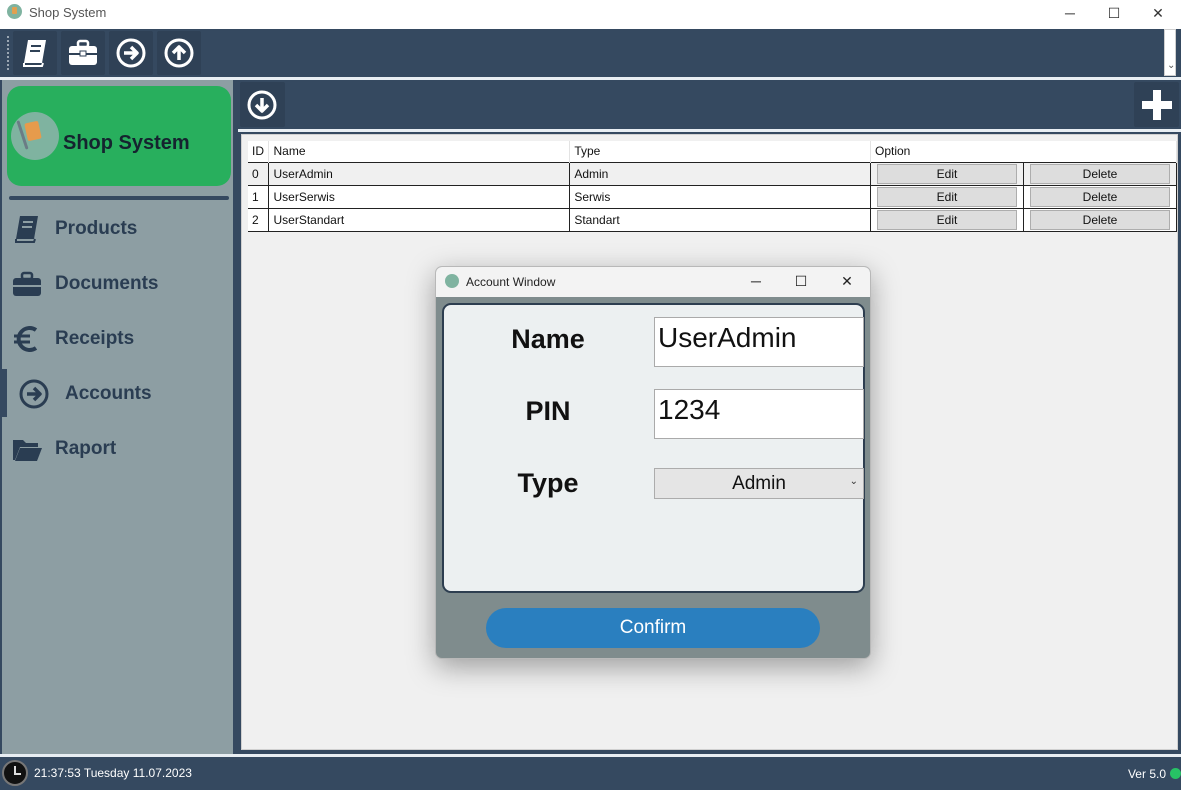 The height and width of the screenshot is (790, 1181). Describe the element at coordinates (126, 143) in the screenshot. I see `brand-name: Shop System` at that location.